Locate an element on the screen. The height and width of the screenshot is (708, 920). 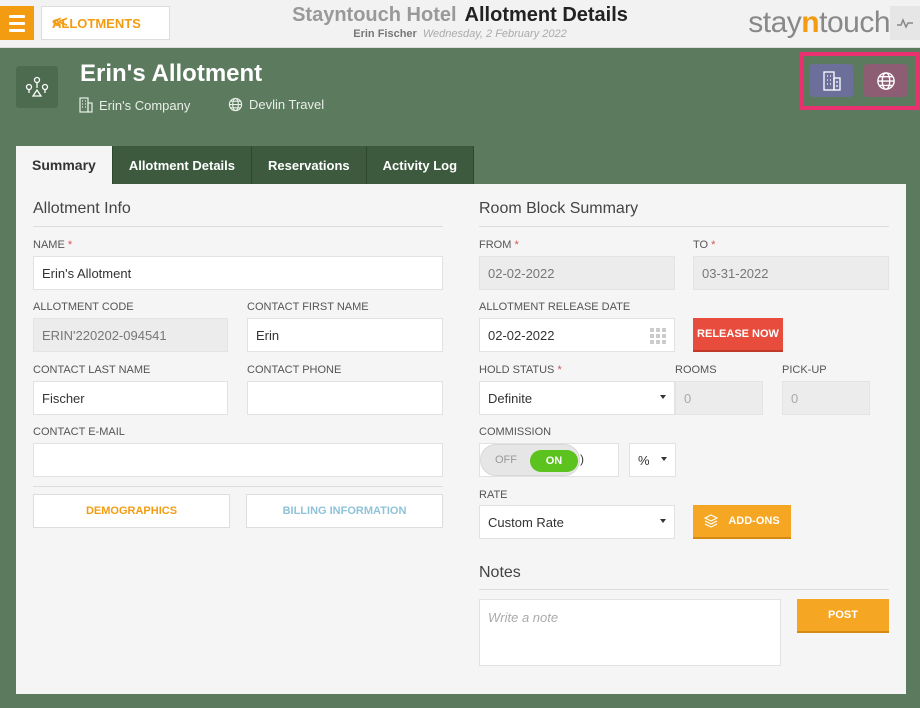
tab-summary: Summary is located at coordinates (64, 165).